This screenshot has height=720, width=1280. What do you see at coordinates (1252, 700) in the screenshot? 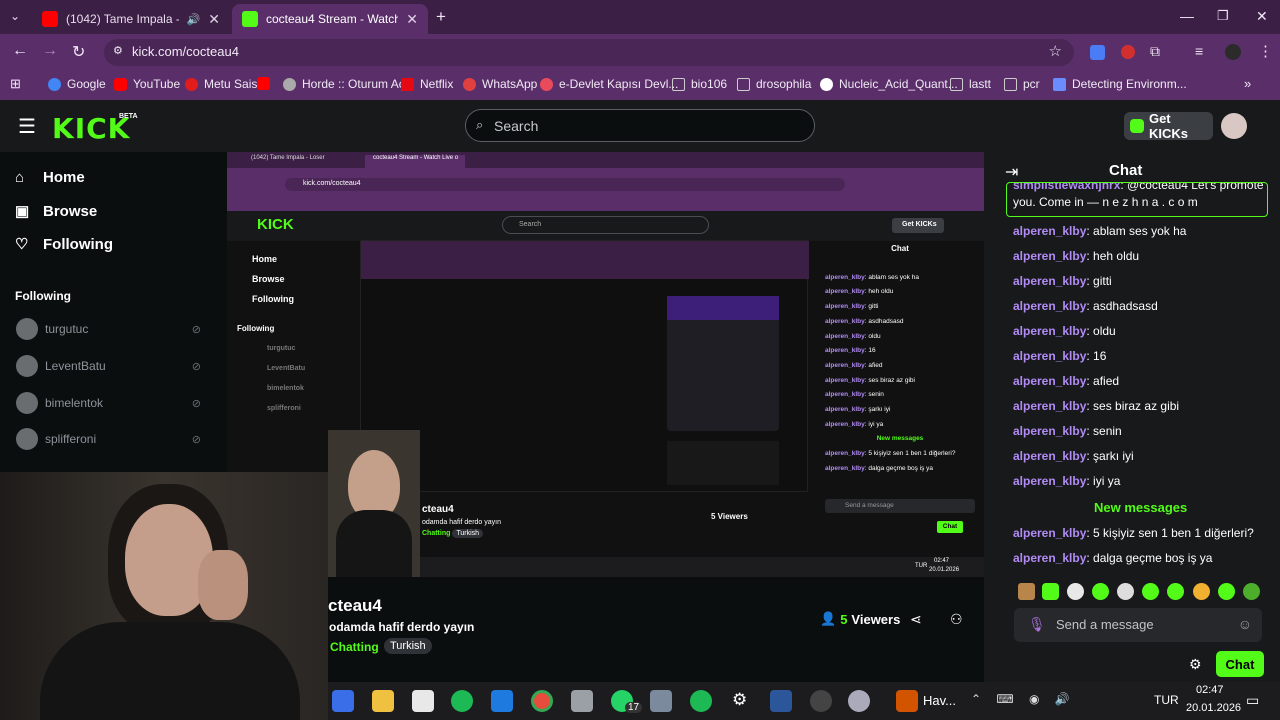
I see `notifications-icon: ▭` at bounding box center [1252, 700].